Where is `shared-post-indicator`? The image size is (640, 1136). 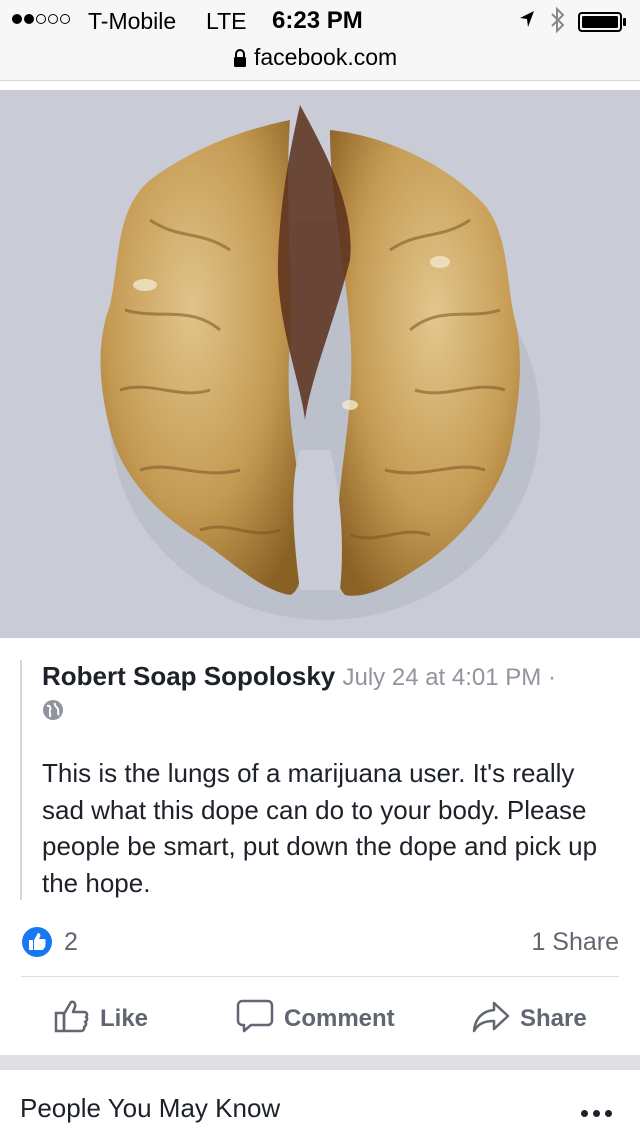 shared-post-indicator is located at coordinates (21, 780).